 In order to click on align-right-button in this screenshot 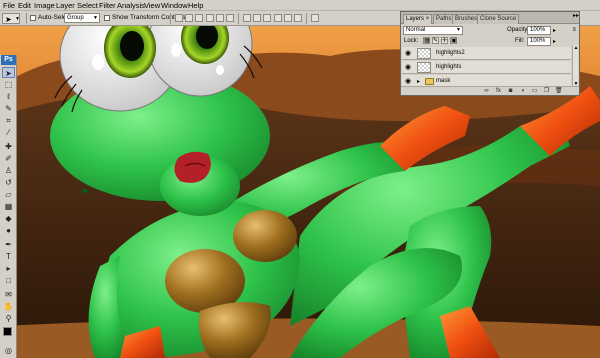, I will do `click(230, 18)`.